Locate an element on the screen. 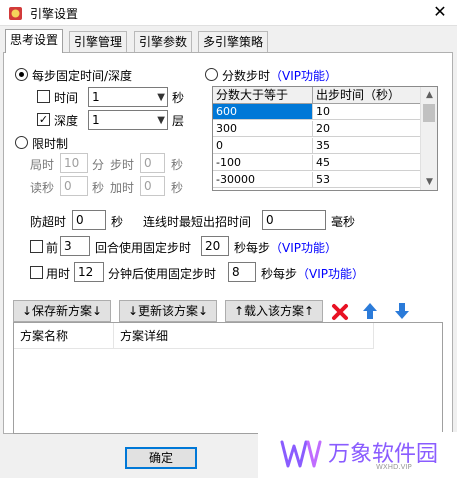 Image resolution: width=457 pixels, height=478 pixels. fixed-step-radio is located at coordinates (21, 74).